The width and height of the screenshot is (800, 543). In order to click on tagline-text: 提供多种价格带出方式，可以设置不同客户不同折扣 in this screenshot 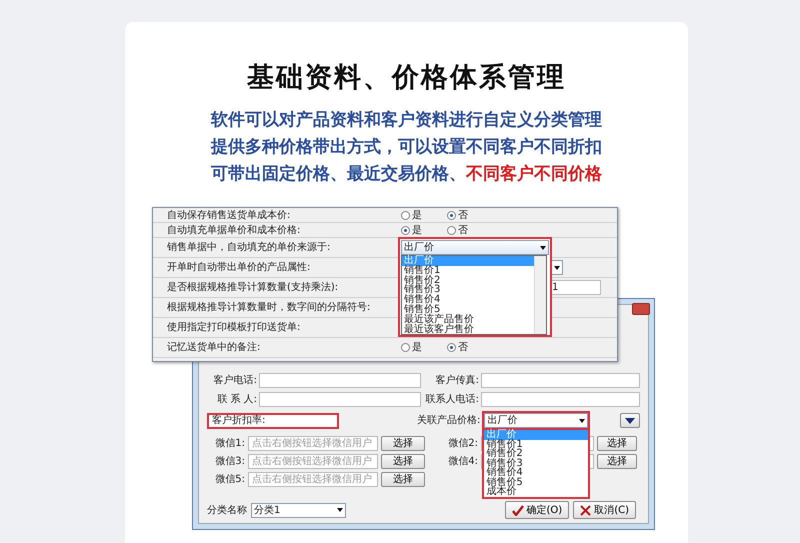, I will do `click(406, 147)`.